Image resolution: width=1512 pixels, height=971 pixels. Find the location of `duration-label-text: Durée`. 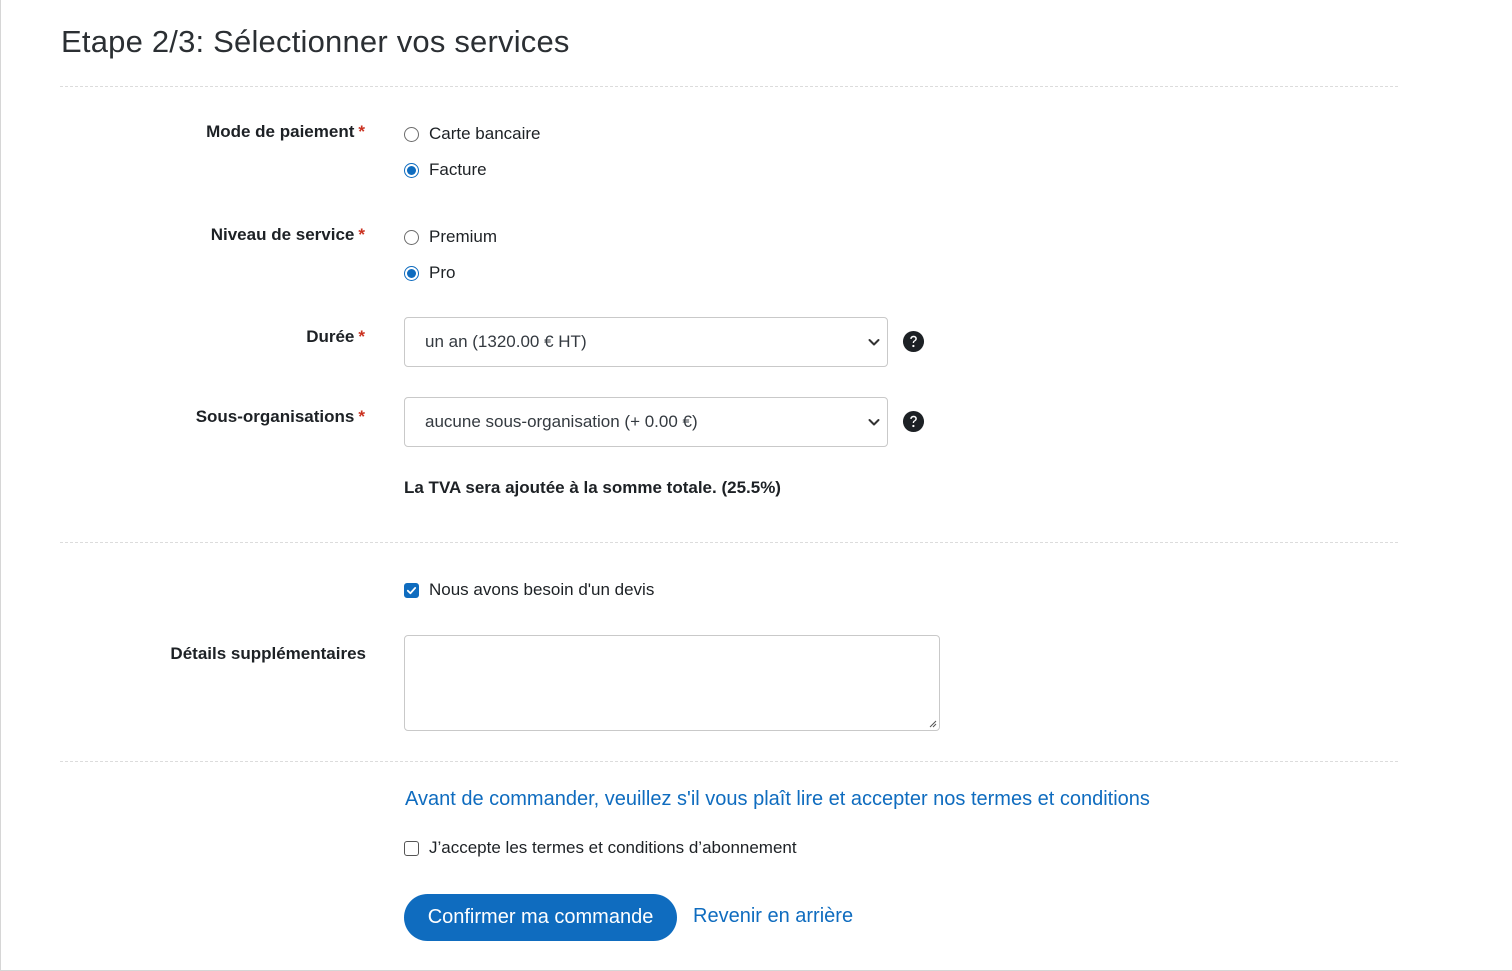

duration-label-text: Durée is located at coordinates (330, 336).